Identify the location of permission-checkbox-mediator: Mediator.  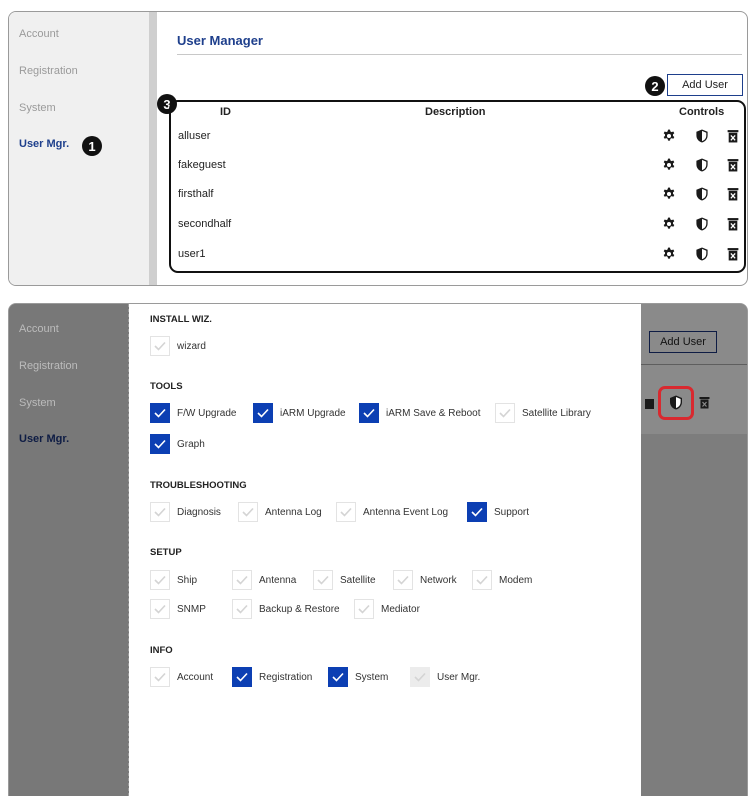
(387, 609).